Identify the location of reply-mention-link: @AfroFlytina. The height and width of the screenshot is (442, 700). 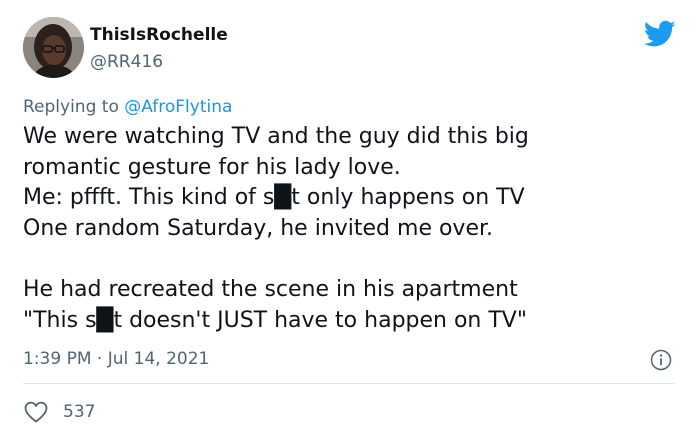
(178, 107).